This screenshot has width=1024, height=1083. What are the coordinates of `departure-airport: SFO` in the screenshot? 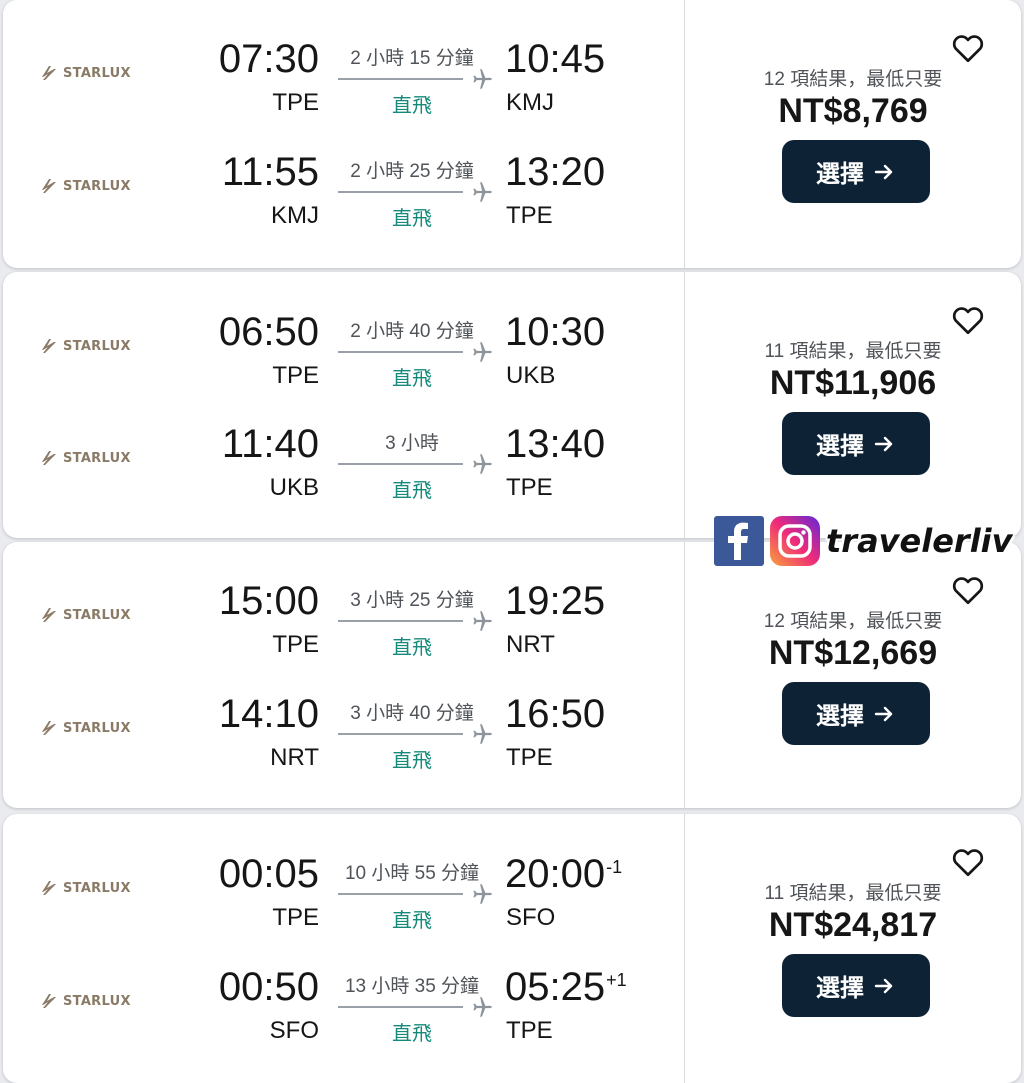 It's located at (294, 1030).